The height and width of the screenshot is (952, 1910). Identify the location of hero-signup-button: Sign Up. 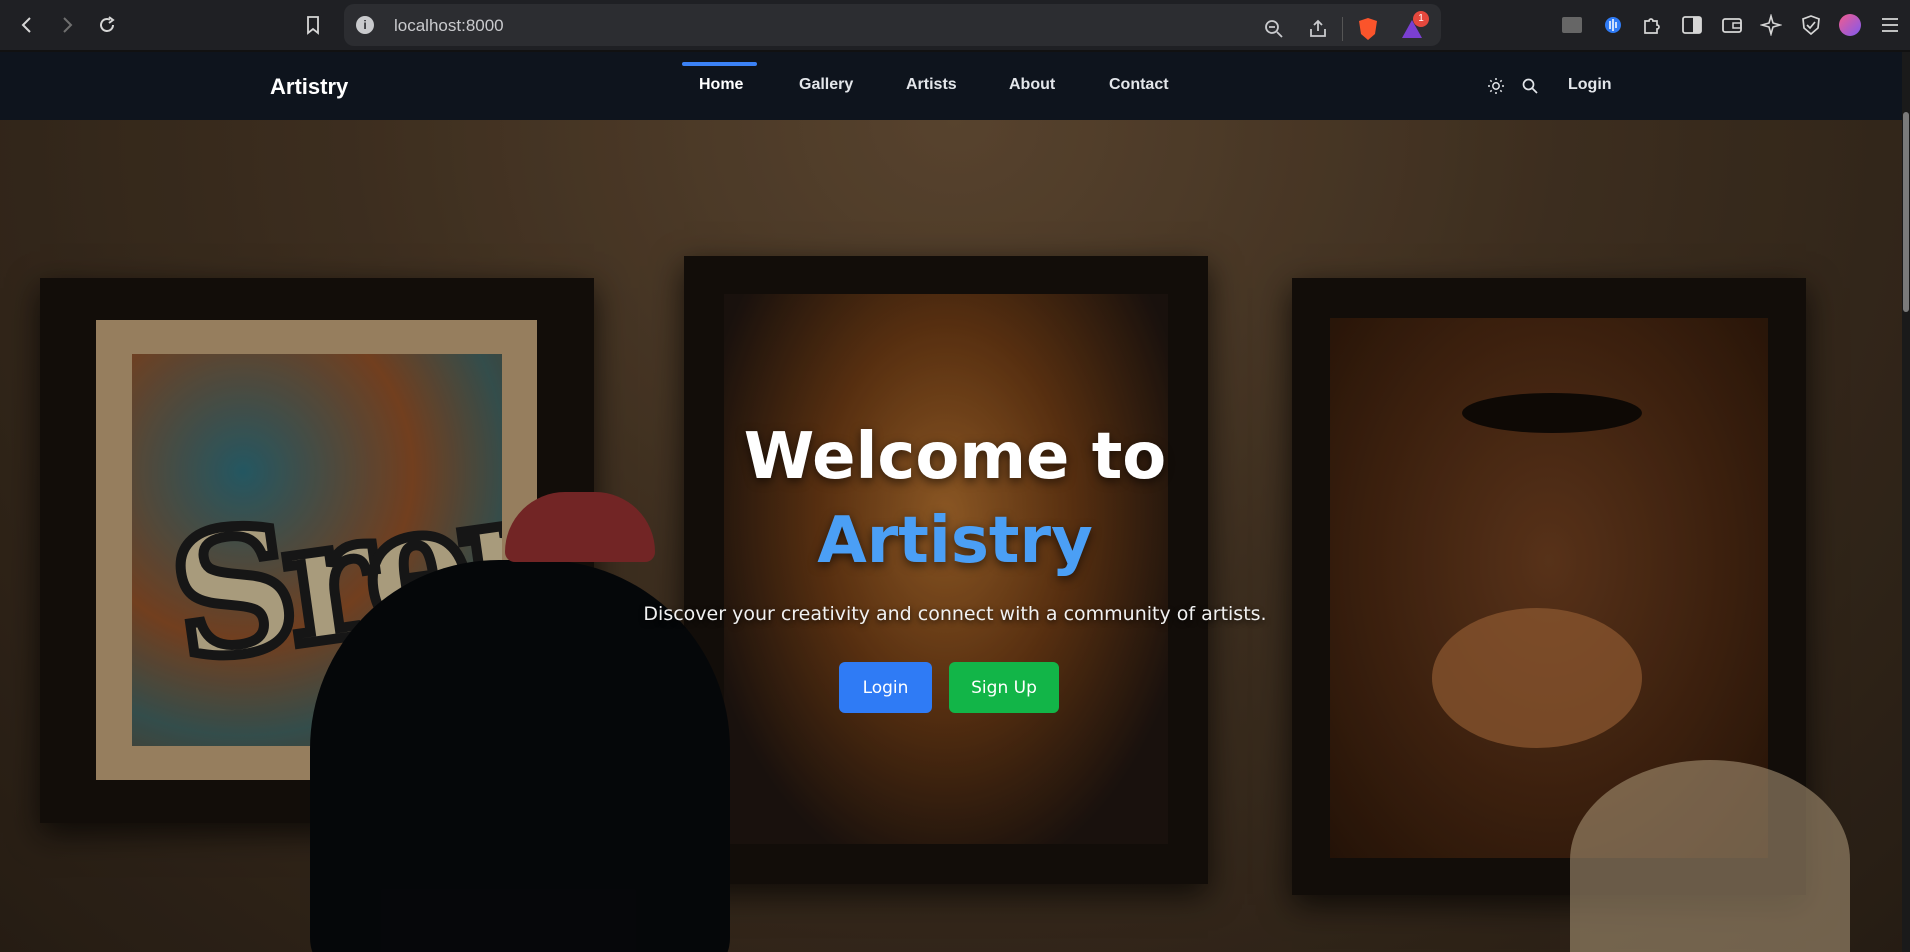
(1004, 687).